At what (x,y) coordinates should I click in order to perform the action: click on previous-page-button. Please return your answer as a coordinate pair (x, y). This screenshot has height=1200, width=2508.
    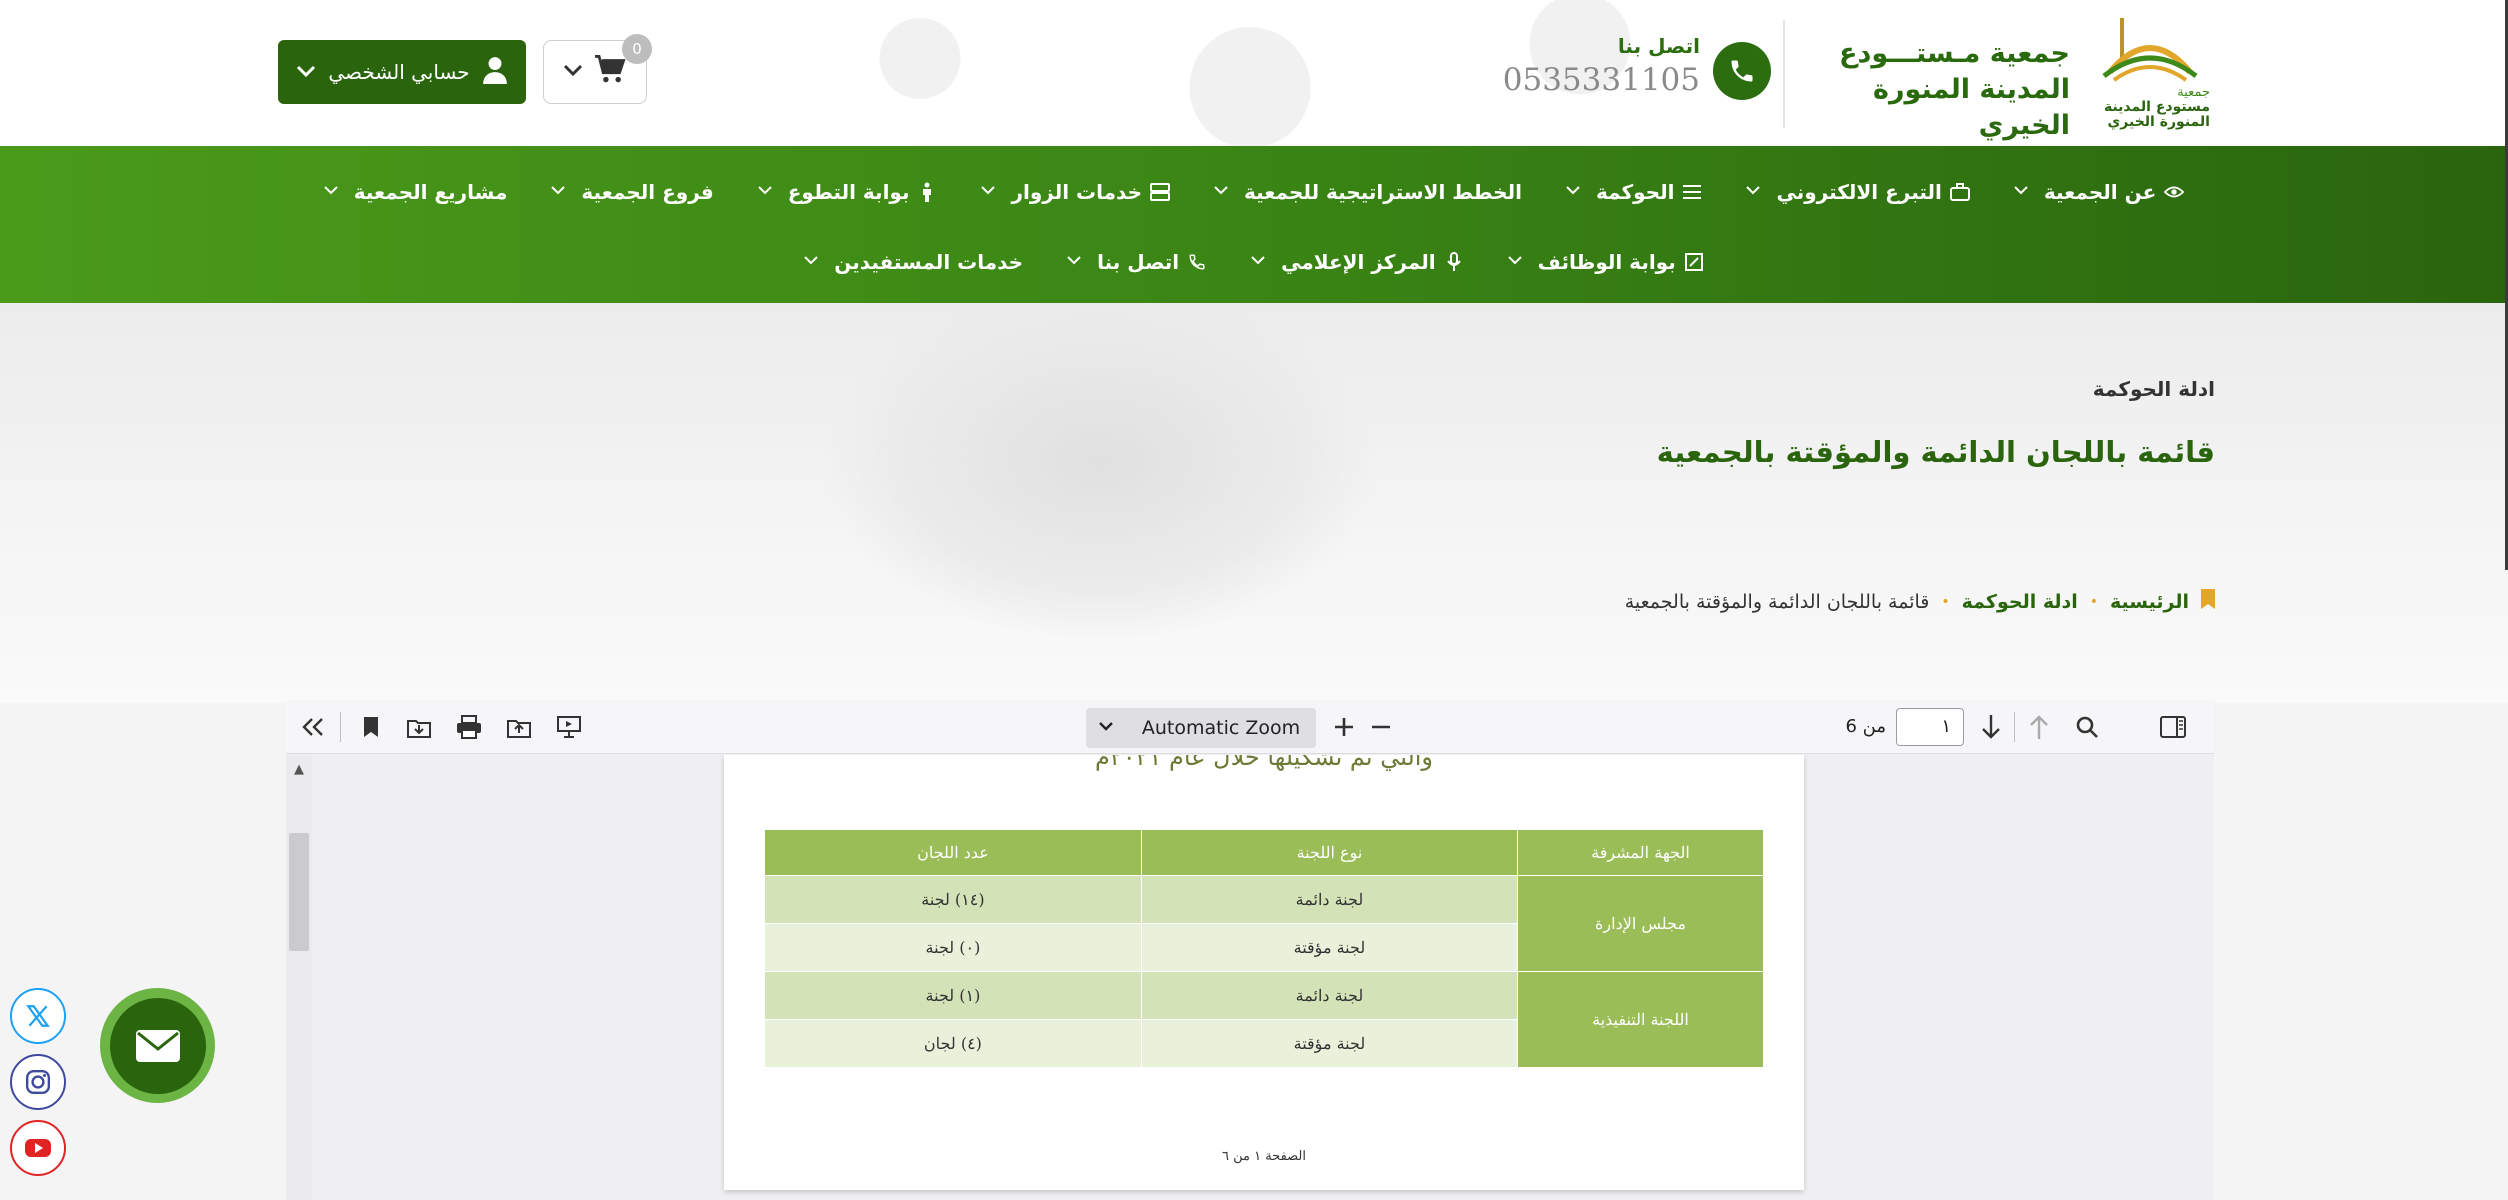
    Looking at the image, I should click on (2039, 727).